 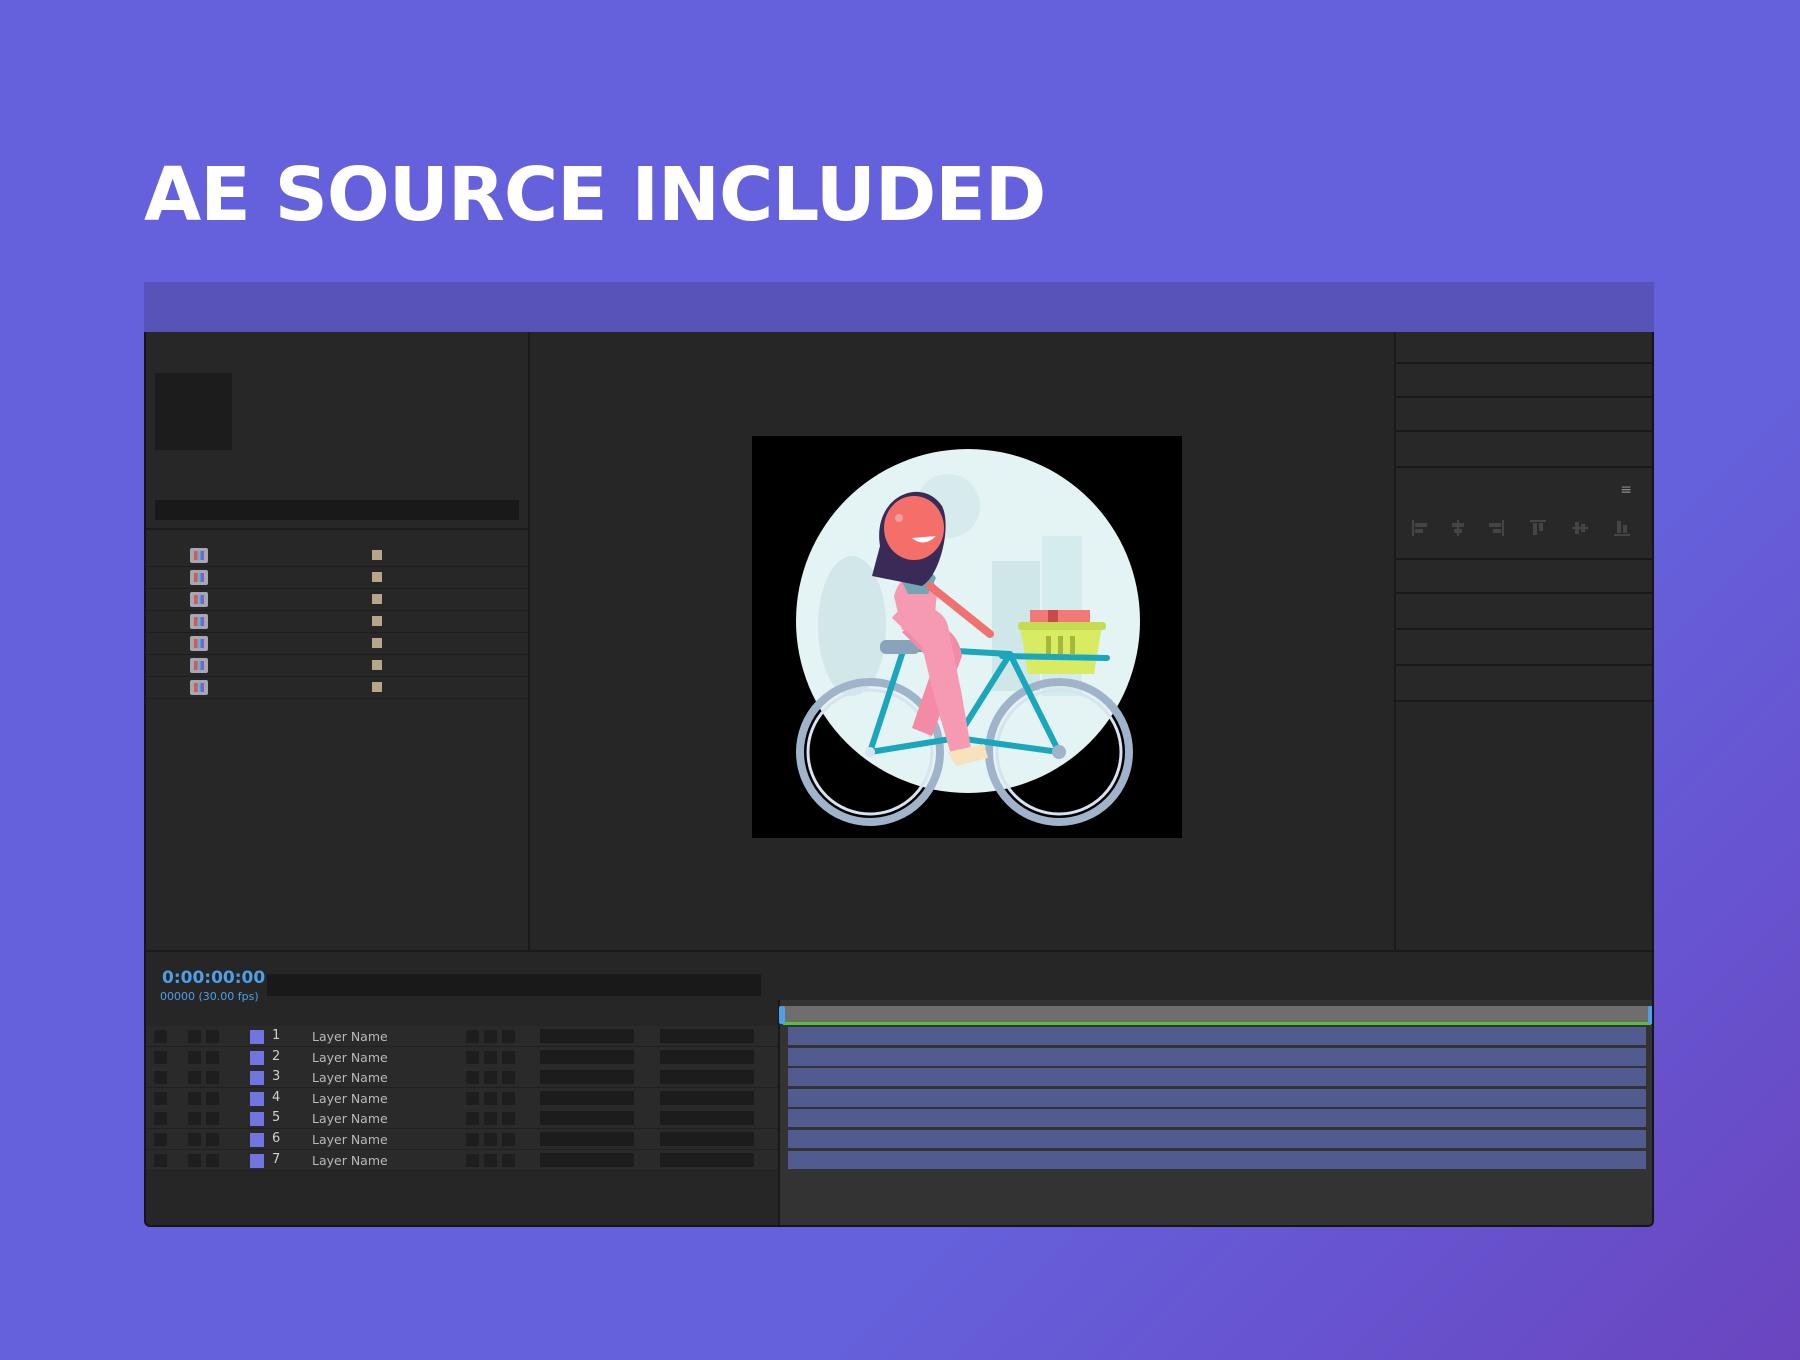 What do you see at coordinates (462, 1139) in the screenshot?
I see `layer-row: 6 Layer Name` at bounding box center [462, 1139].